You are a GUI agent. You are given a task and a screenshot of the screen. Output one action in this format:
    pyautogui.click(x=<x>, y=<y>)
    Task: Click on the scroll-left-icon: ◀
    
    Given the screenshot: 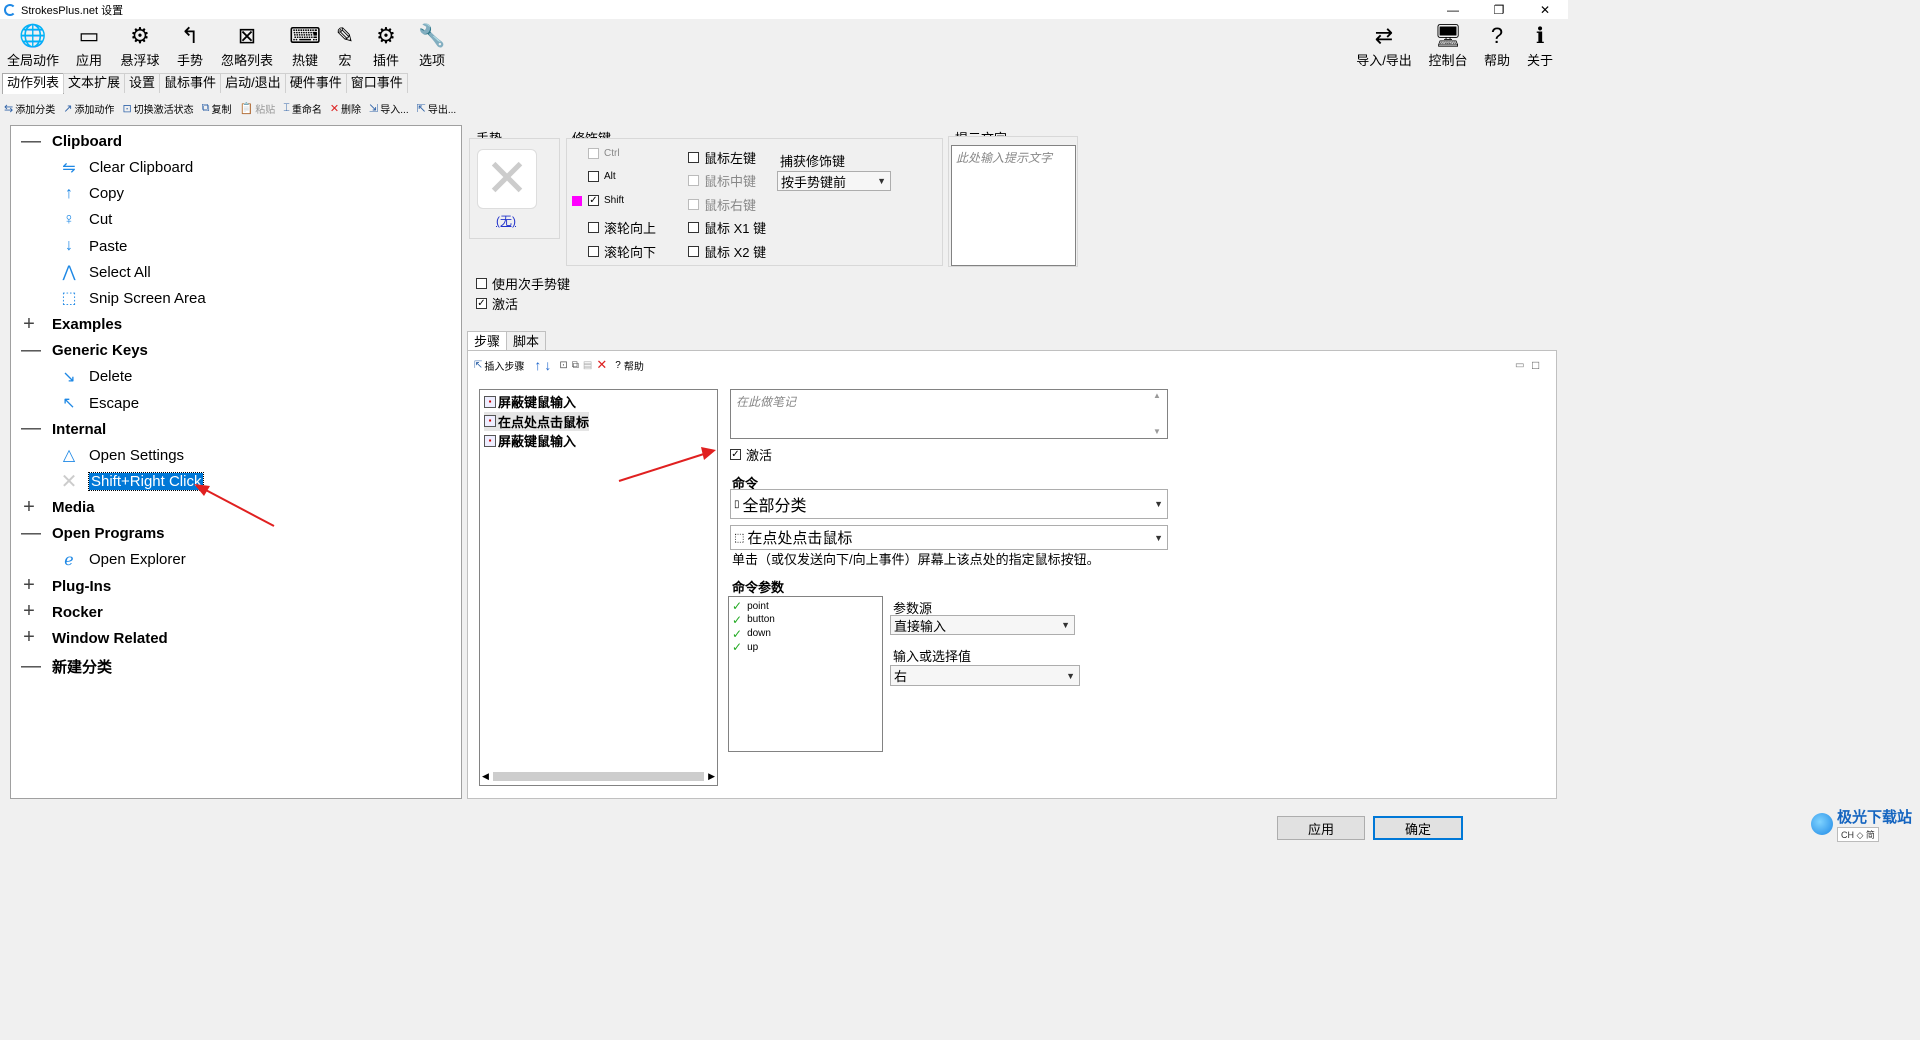 What is the action you would take?
    pyautogui.click(x=485, y=776)
    